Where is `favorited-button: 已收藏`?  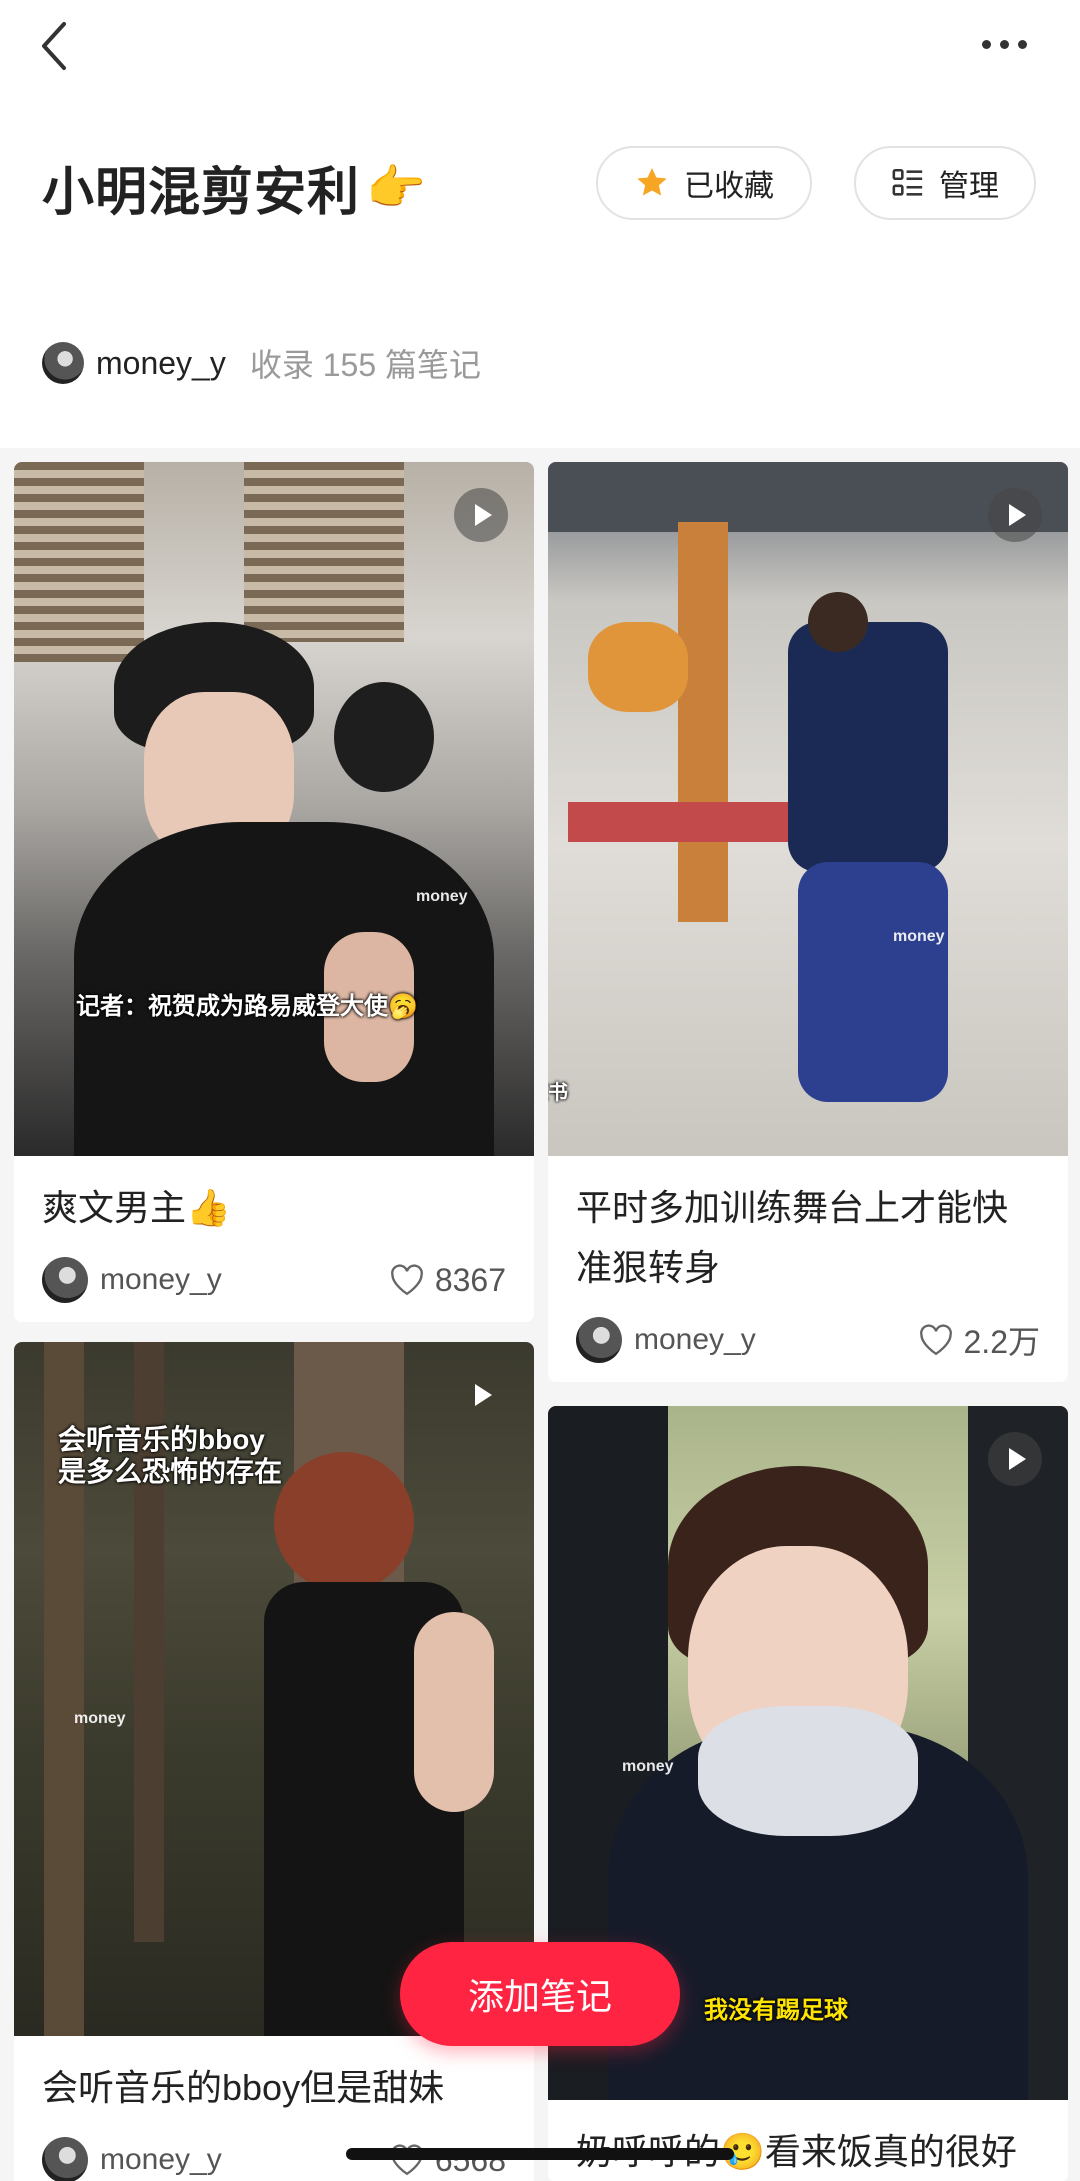
favorited-button: 已收藏 is located at coordinates (704, 183).